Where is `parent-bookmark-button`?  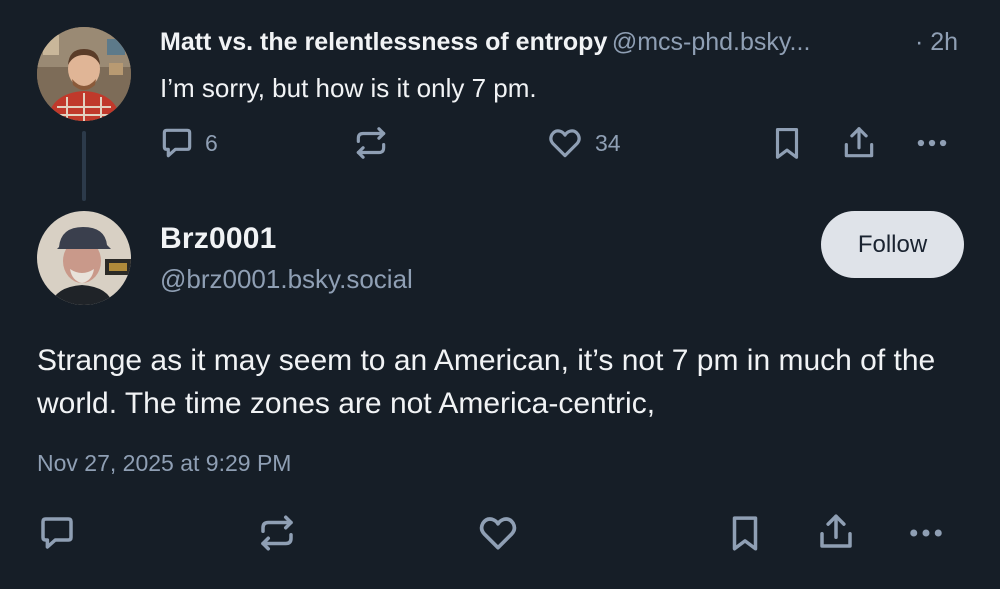
parent-bookmark-button is located at coordinates (787, 143).